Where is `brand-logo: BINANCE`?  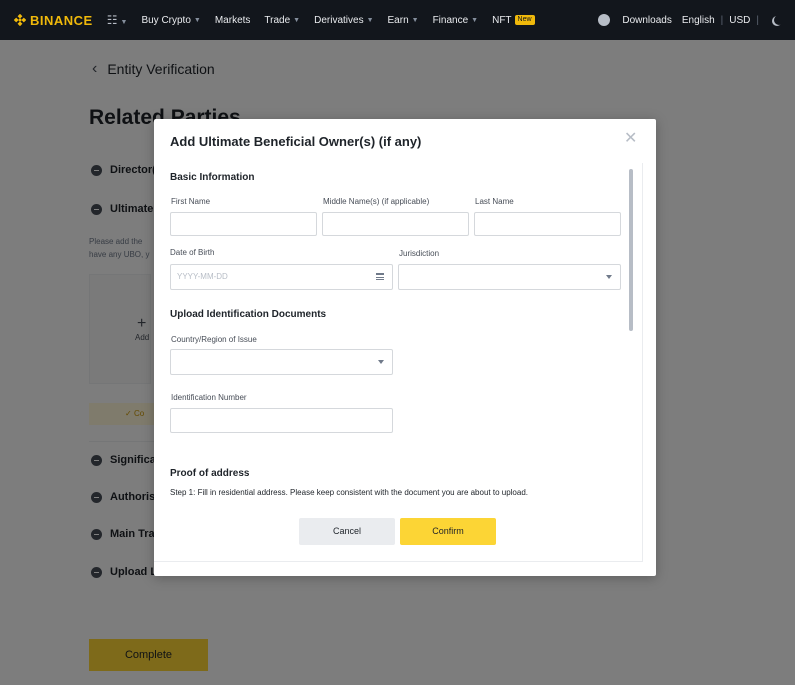 brand-logo: BINANCE is located at coordinates (53, 20).